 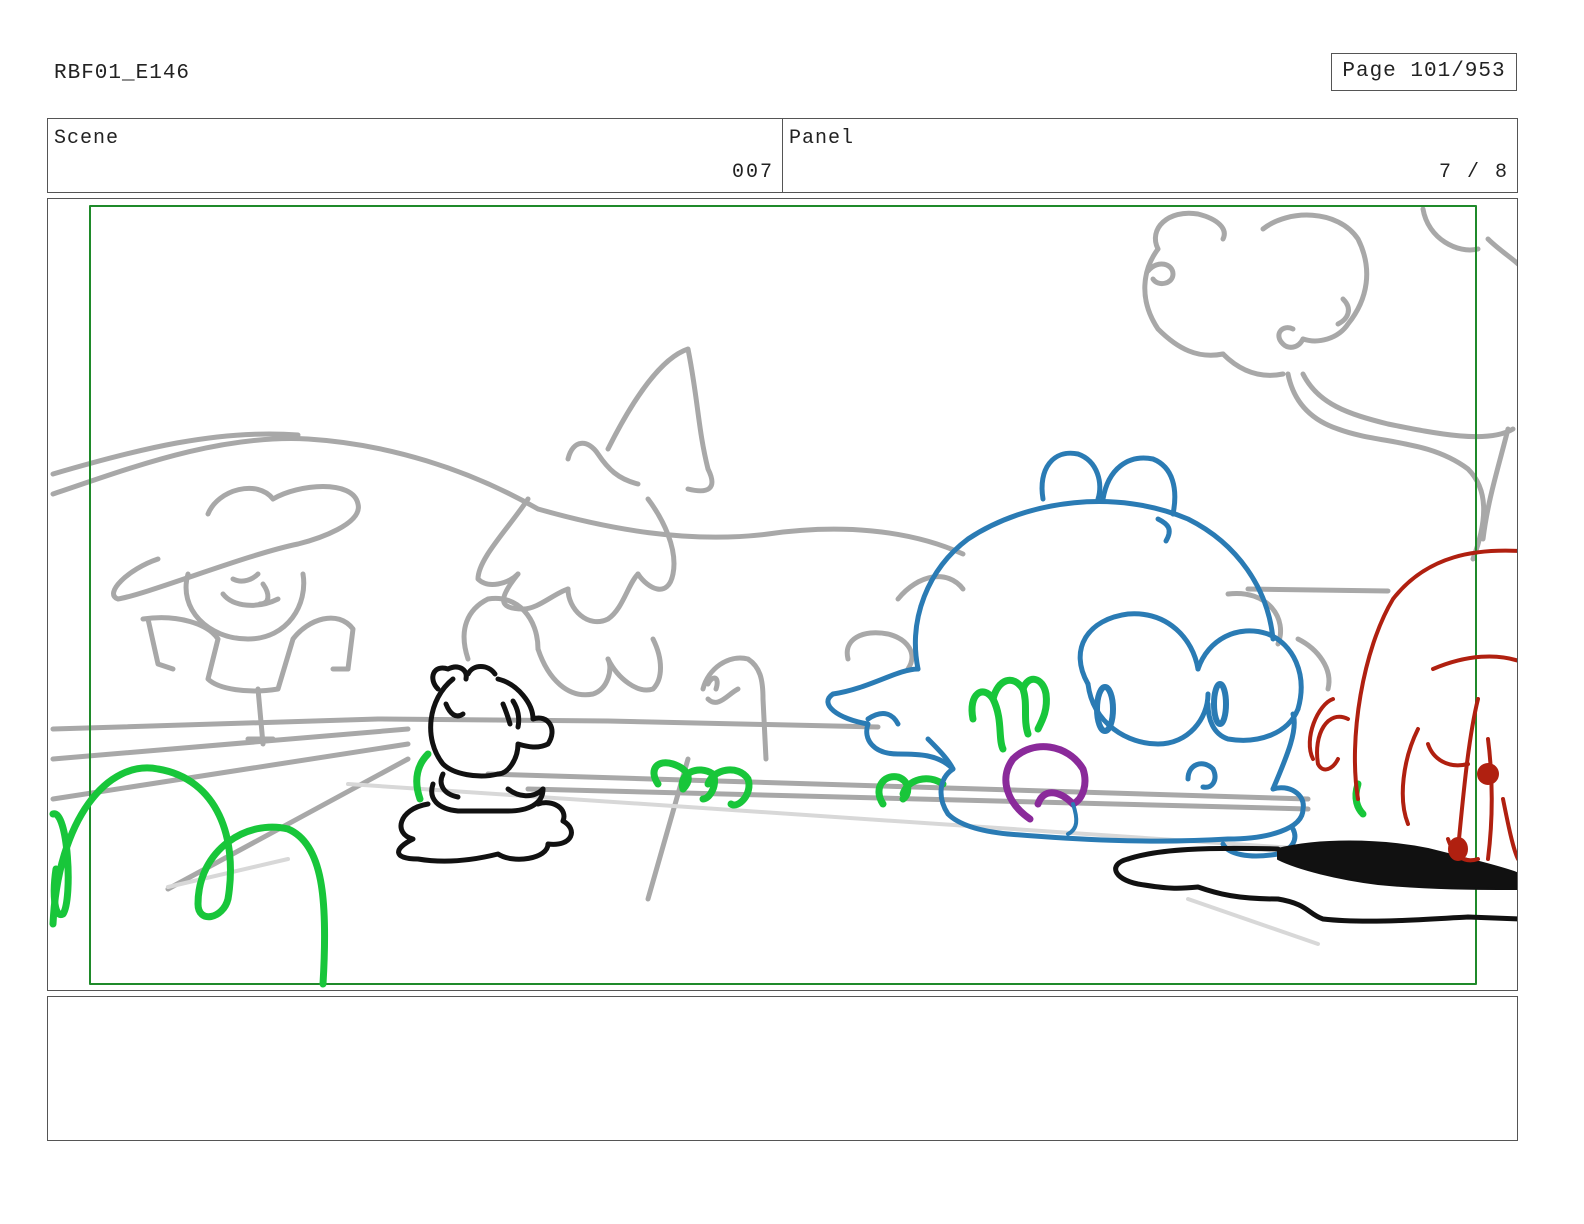 I want to click on red-character, so click(x=1412, y=705).